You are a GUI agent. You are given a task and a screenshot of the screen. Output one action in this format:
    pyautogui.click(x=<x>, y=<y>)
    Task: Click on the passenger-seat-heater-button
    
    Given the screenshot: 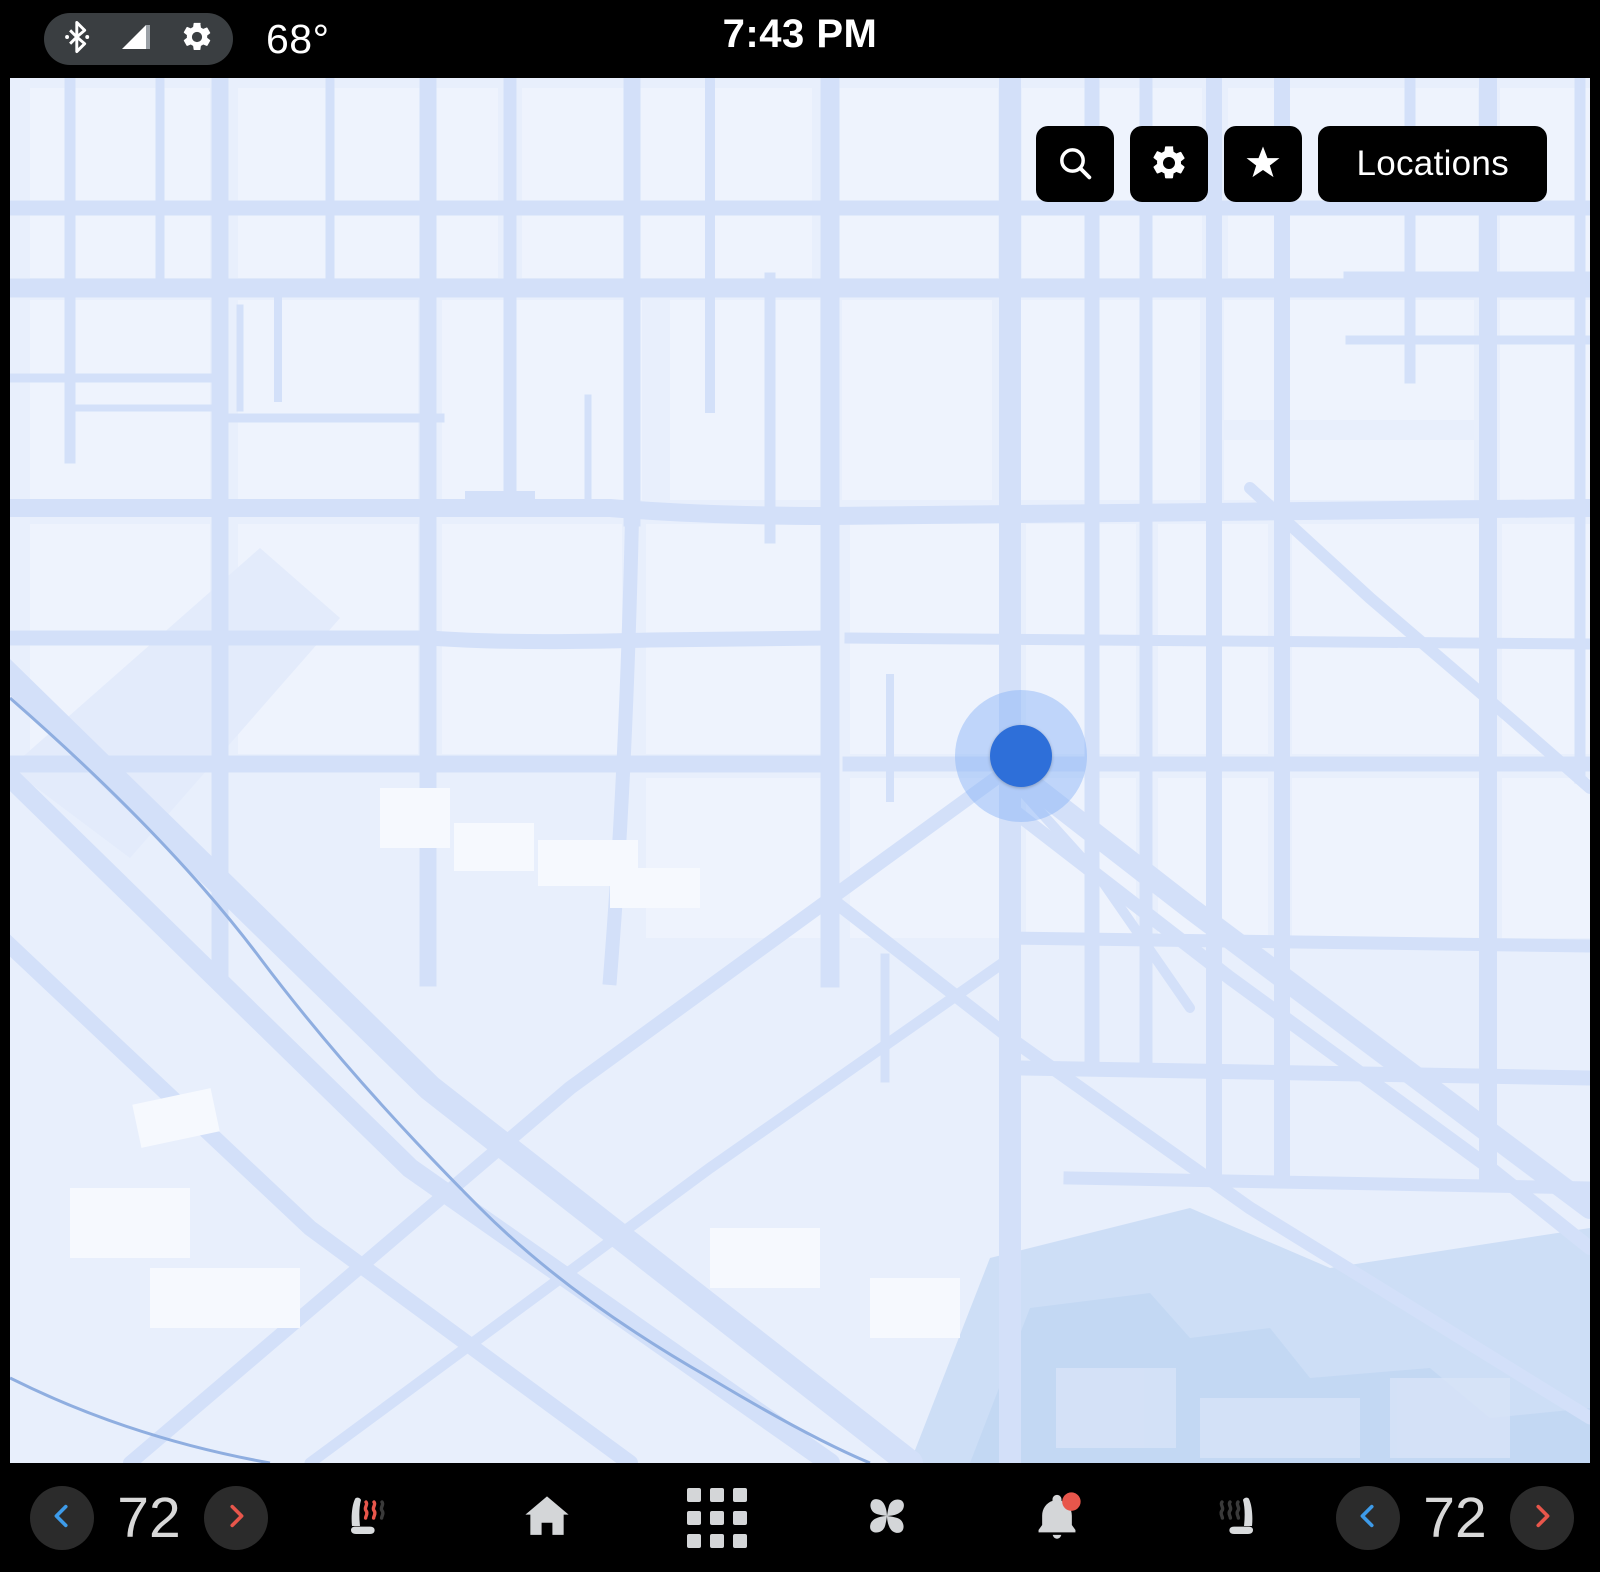 What is the action you would take?
    pyautogui.click(x=1242, y=1518)
    